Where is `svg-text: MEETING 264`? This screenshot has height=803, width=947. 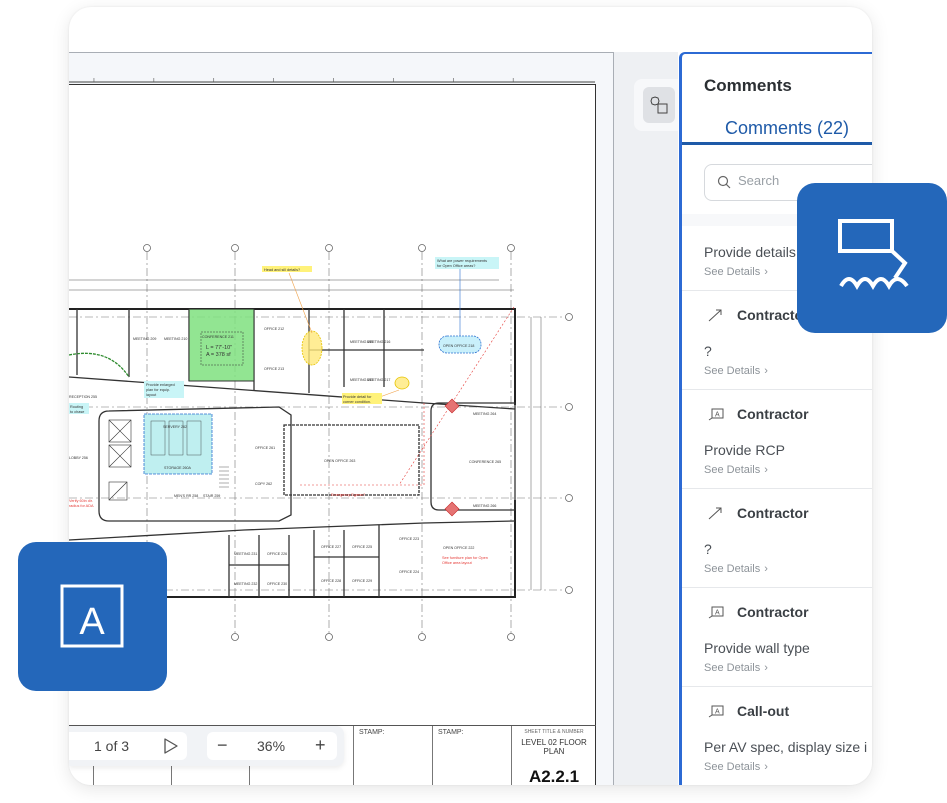
svg-text: MEETING 264 is located at coordinates (484, 414).